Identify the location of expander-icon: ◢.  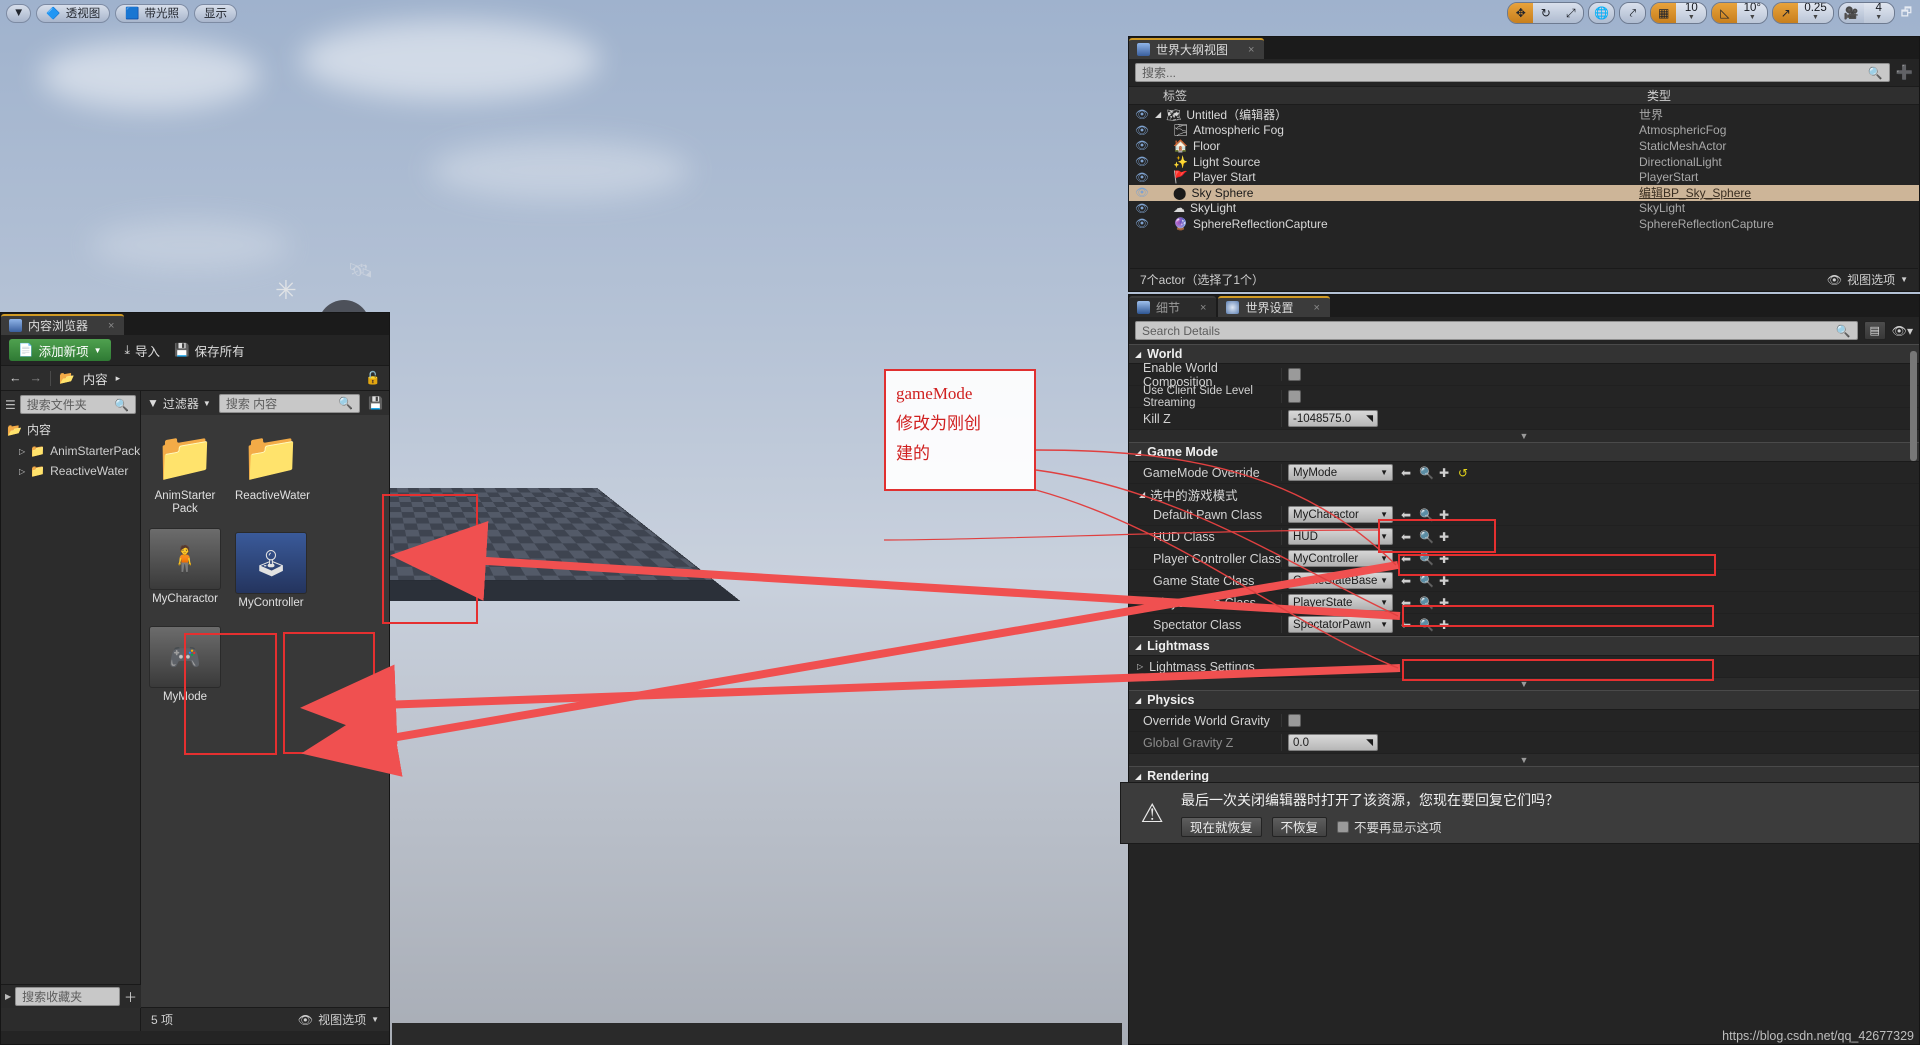
(1158, 114).